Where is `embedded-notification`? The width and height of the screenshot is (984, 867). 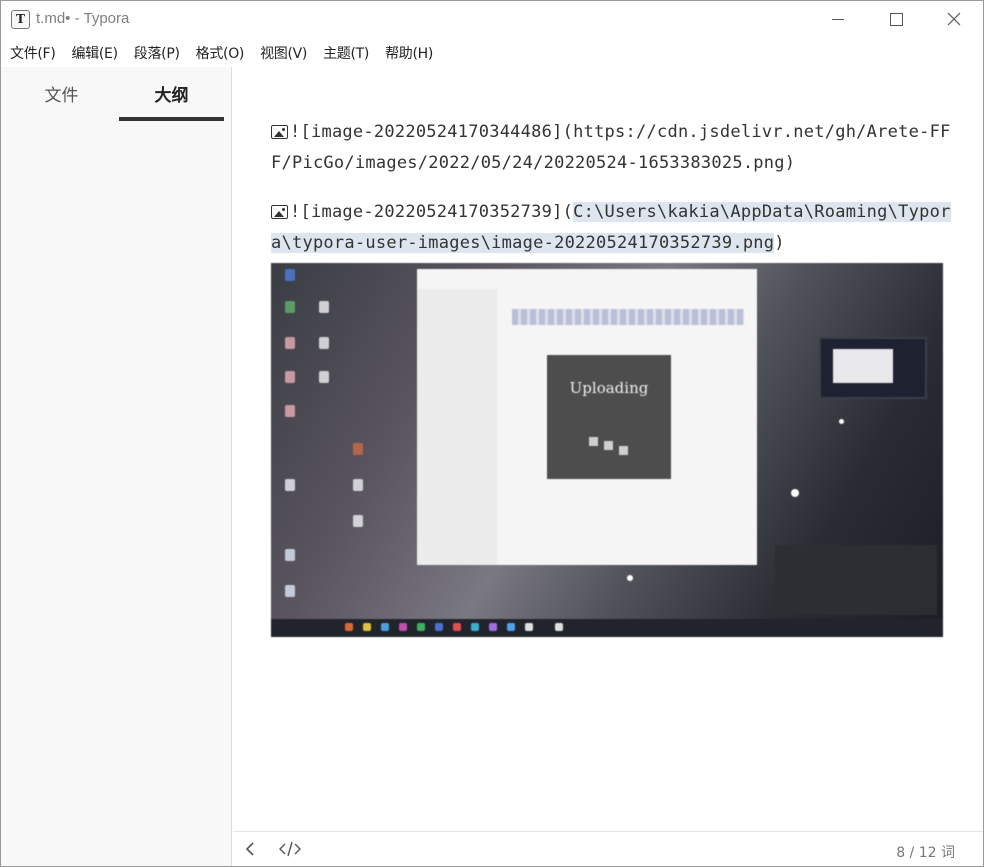
embedded-notification is located at coordinates (856, 580).